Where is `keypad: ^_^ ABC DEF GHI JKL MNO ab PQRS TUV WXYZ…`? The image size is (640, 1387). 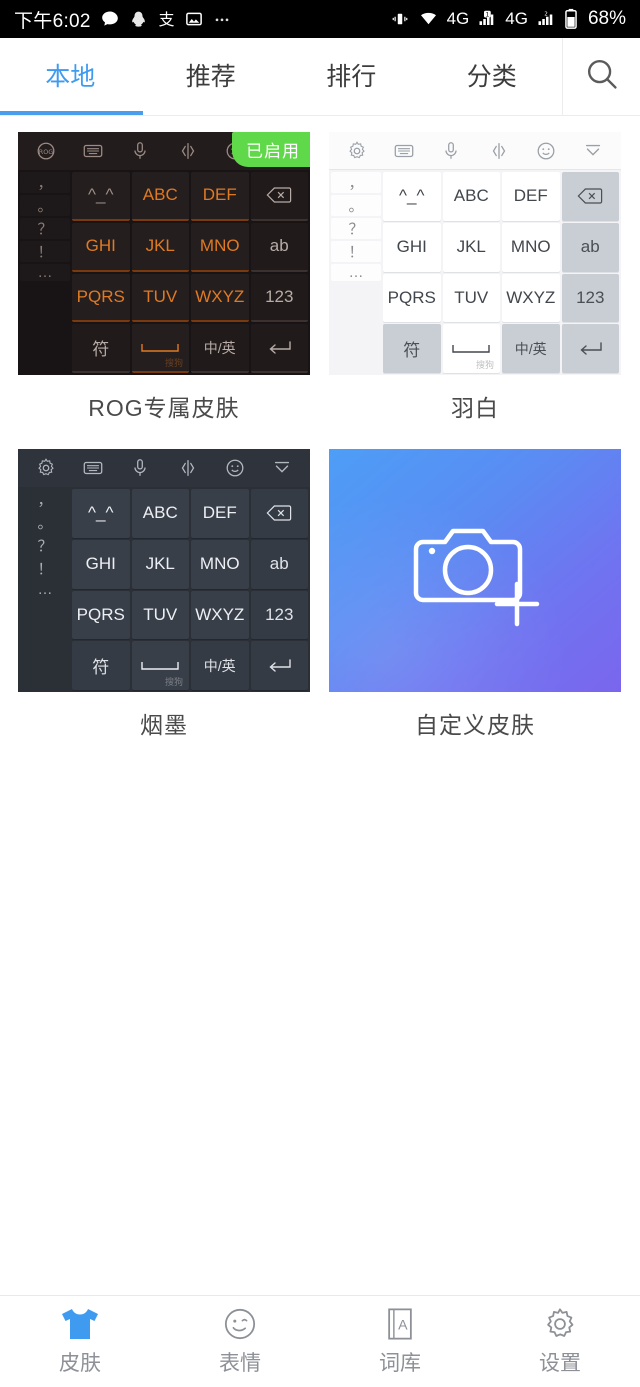 keypad: ^_^ ABC DEF GHI JKL MNO ab PQRS TUV WXYZ… is located at coordinates (501, 272).